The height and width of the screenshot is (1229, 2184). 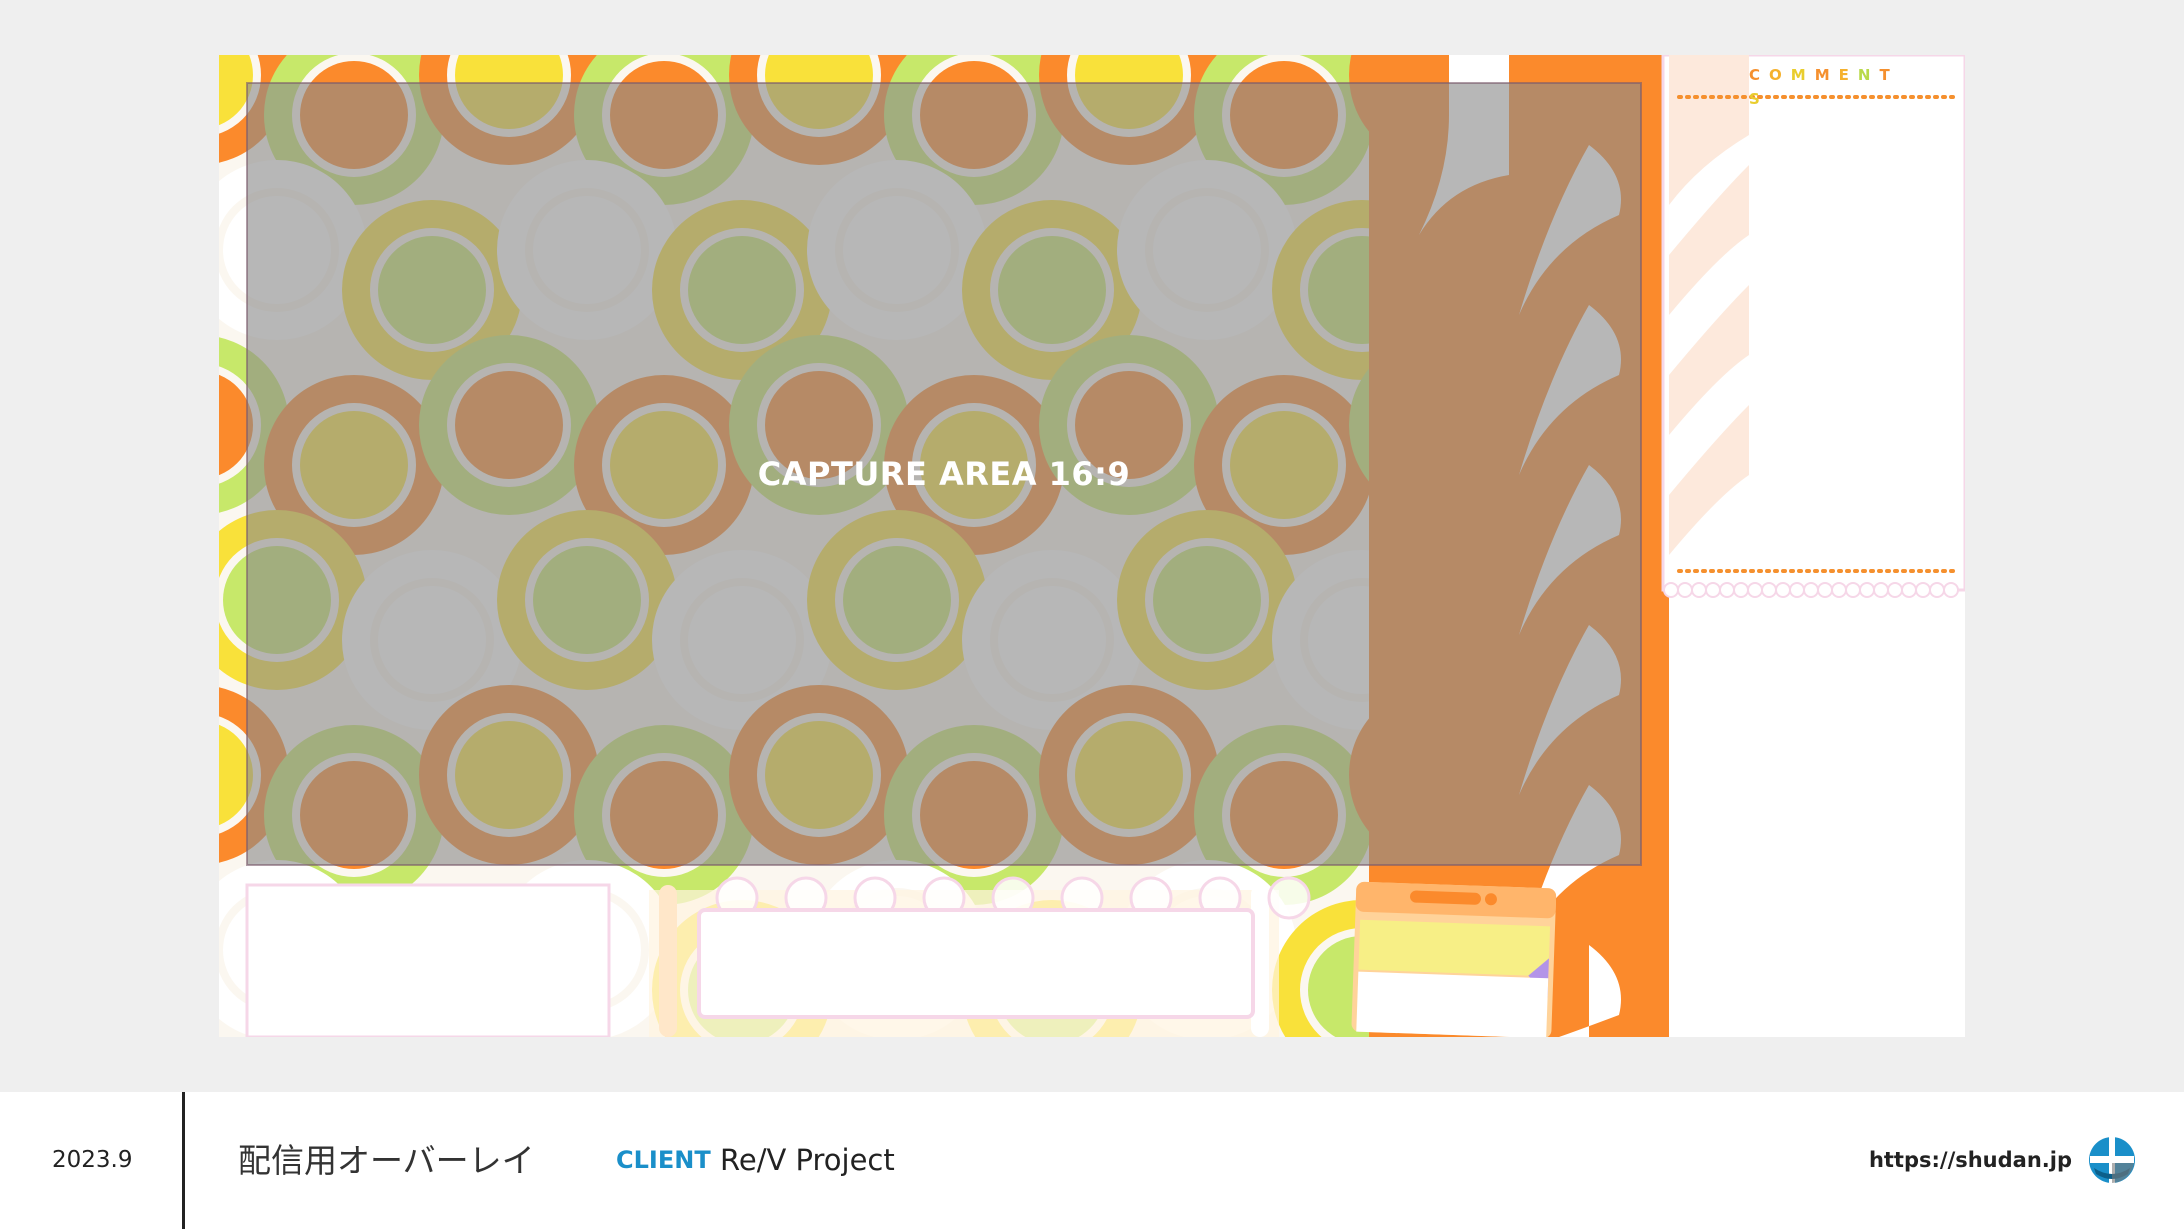 What do you see at coordinates (976, 963) in the screenshot?
I see `bottom-center-box` at bounding box center [976, 963].